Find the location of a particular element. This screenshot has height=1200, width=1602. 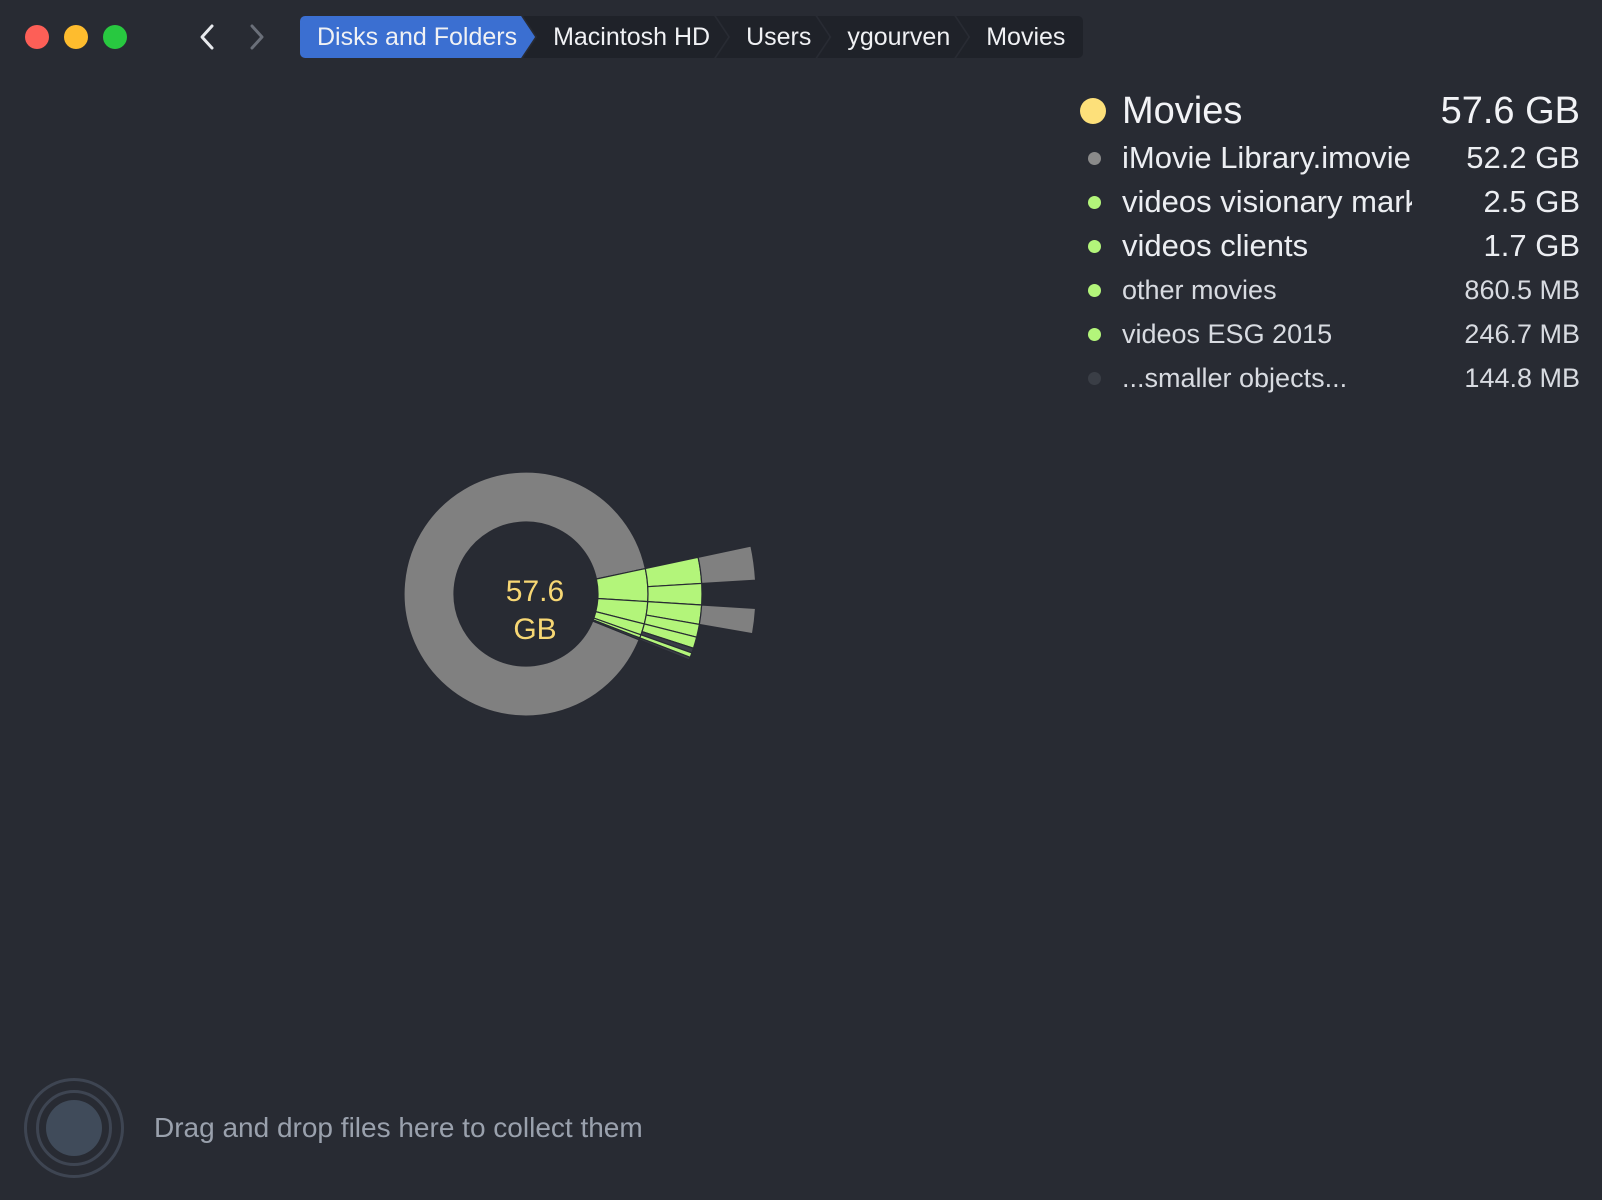

zoom-button is located at coordinates (115, 37).